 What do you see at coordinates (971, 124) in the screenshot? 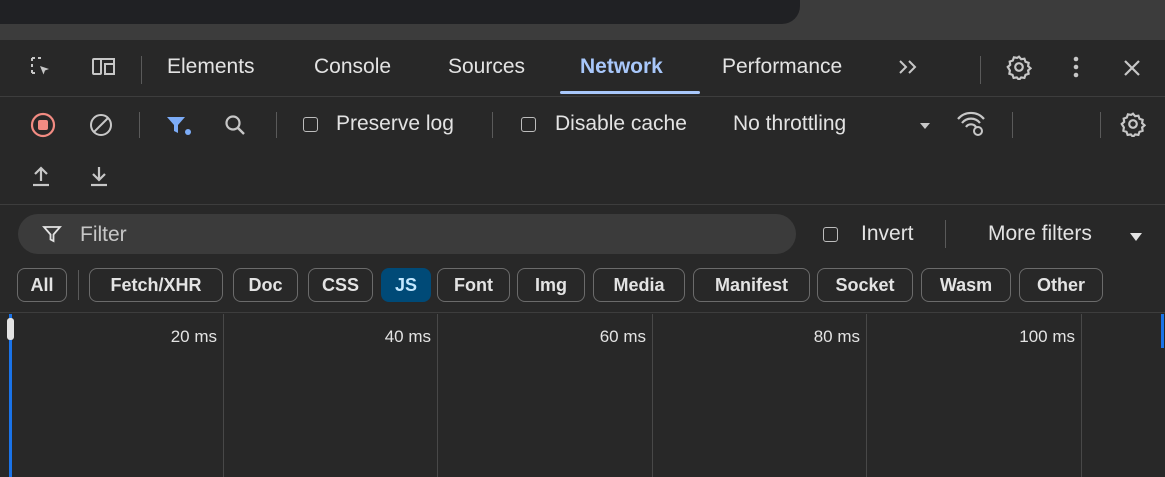
I see `network-conditions-icon` at bounding box center [971, 124].